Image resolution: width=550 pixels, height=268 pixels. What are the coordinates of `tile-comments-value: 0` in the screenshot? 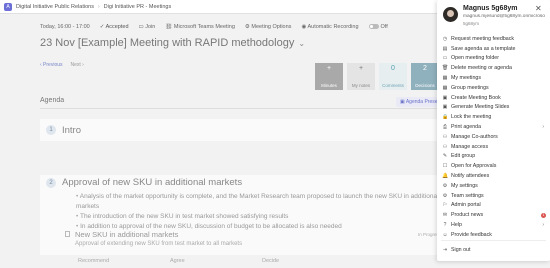 It's located at (393, 68).